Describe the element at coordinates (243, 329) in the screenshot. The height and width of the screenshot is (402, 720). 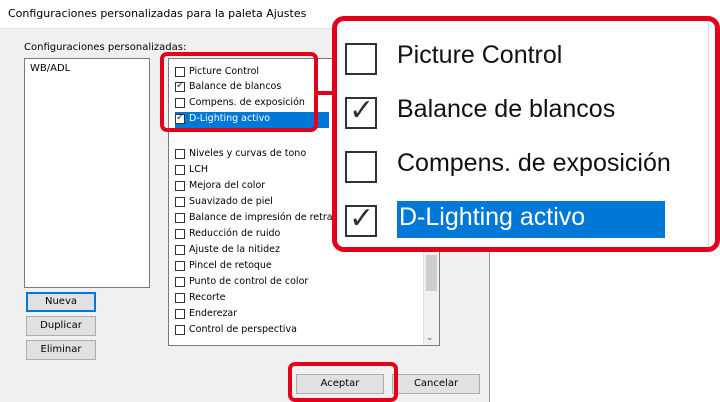
I see `checklist-item-label: Control de perspectiva` at that location.